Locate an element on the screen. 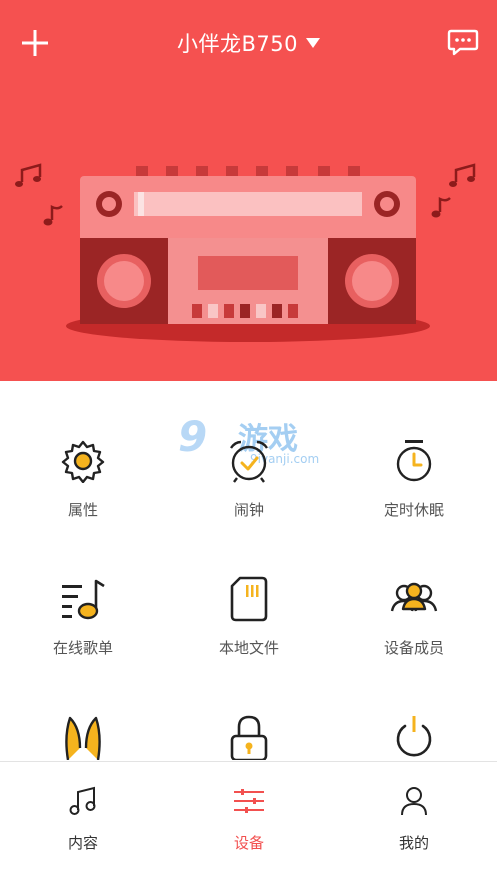  feature-alarm: 闹钟 is located at coordinates (249, 478).